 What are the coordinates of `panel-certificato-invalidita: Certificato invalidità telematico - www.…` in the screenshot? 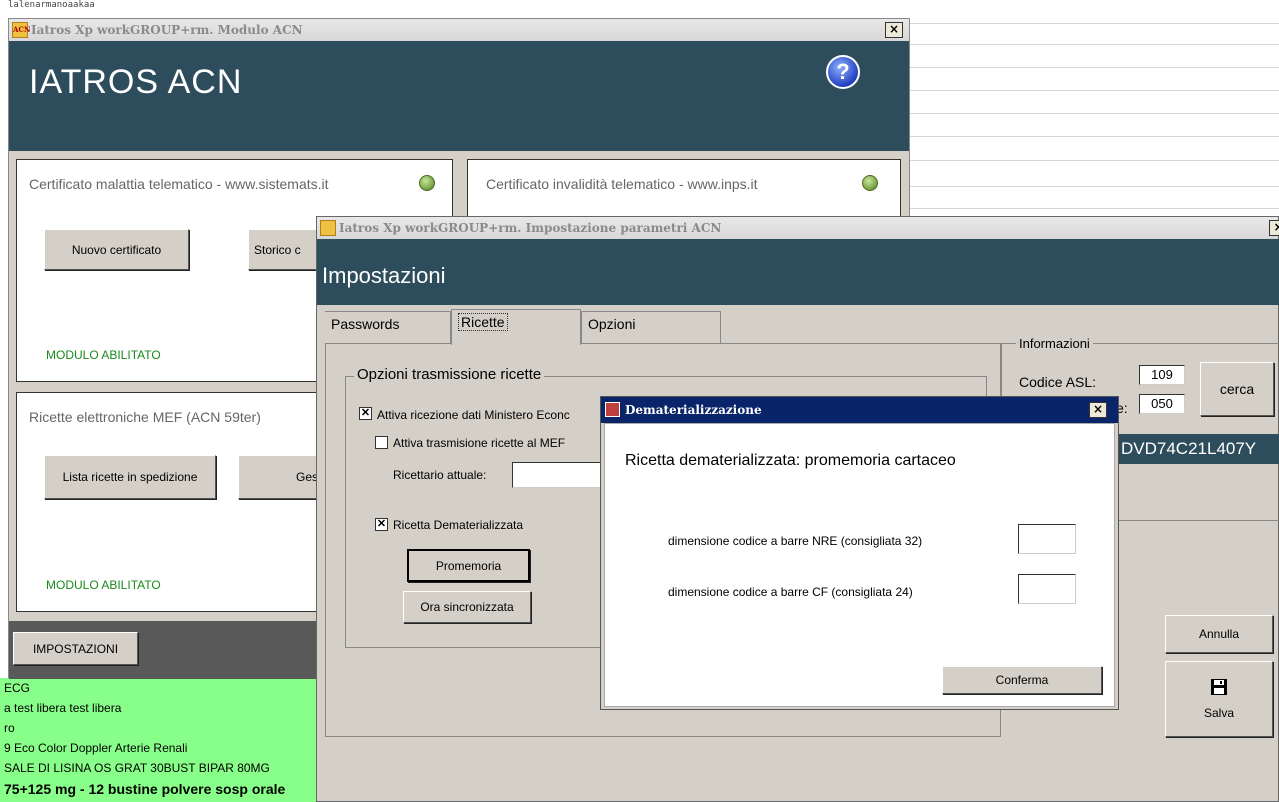 It's located at (684, 189).